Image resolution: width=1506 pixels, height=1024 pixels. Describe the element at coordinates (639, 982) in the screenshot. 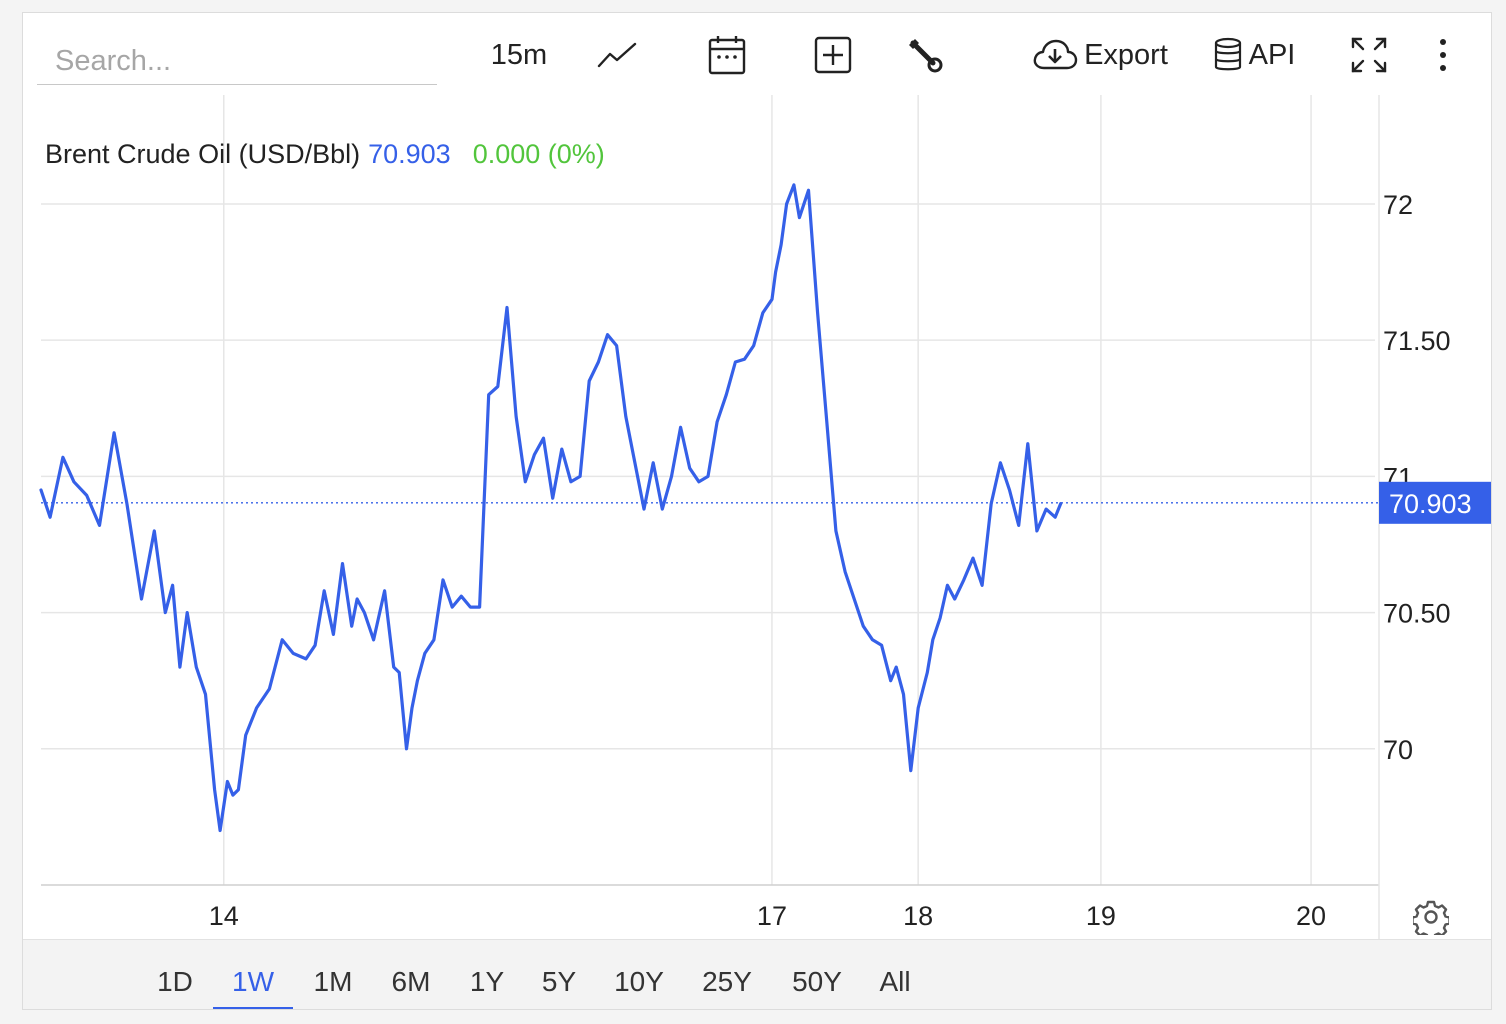

I see `range-10y-button: 10Y` at that location.